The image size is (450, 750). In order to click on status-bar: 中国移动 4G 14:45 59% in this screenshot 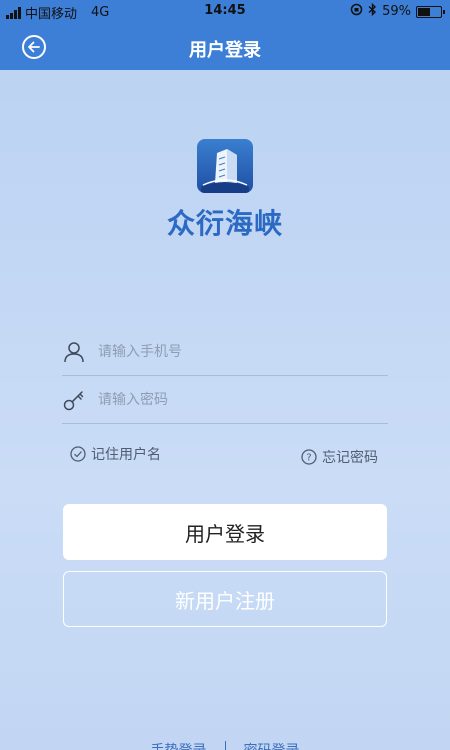, I will do `click(225, 12)`.